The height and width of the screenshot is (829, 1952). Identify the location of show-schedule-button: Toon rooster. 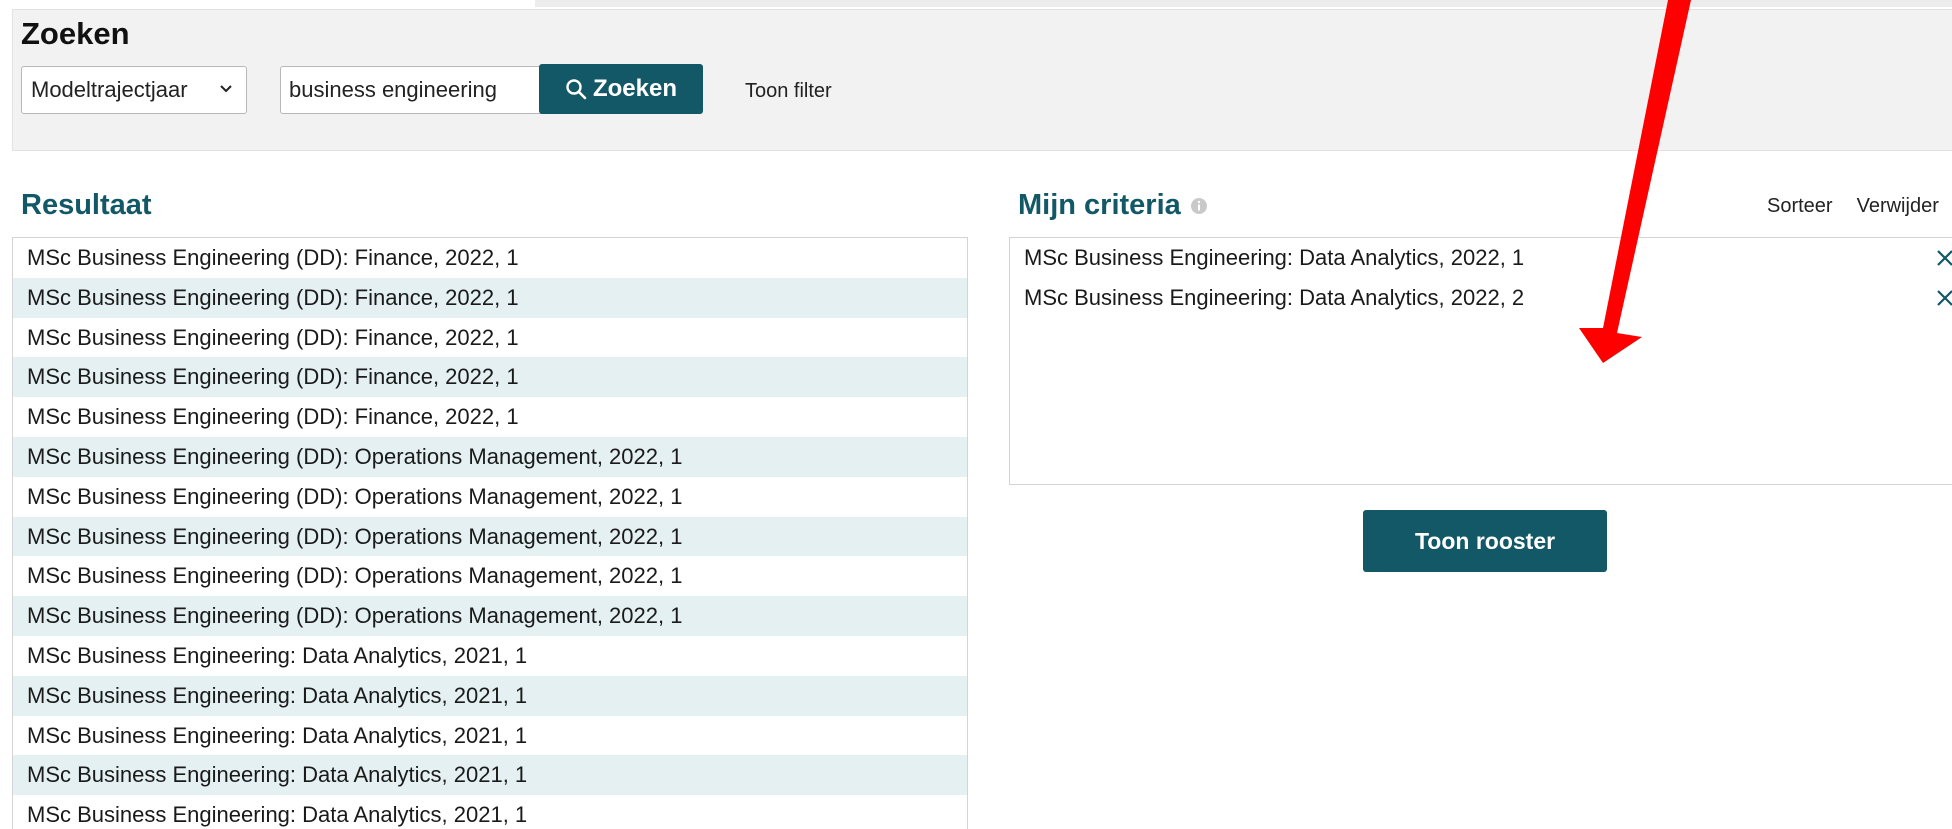
(1485, 541).